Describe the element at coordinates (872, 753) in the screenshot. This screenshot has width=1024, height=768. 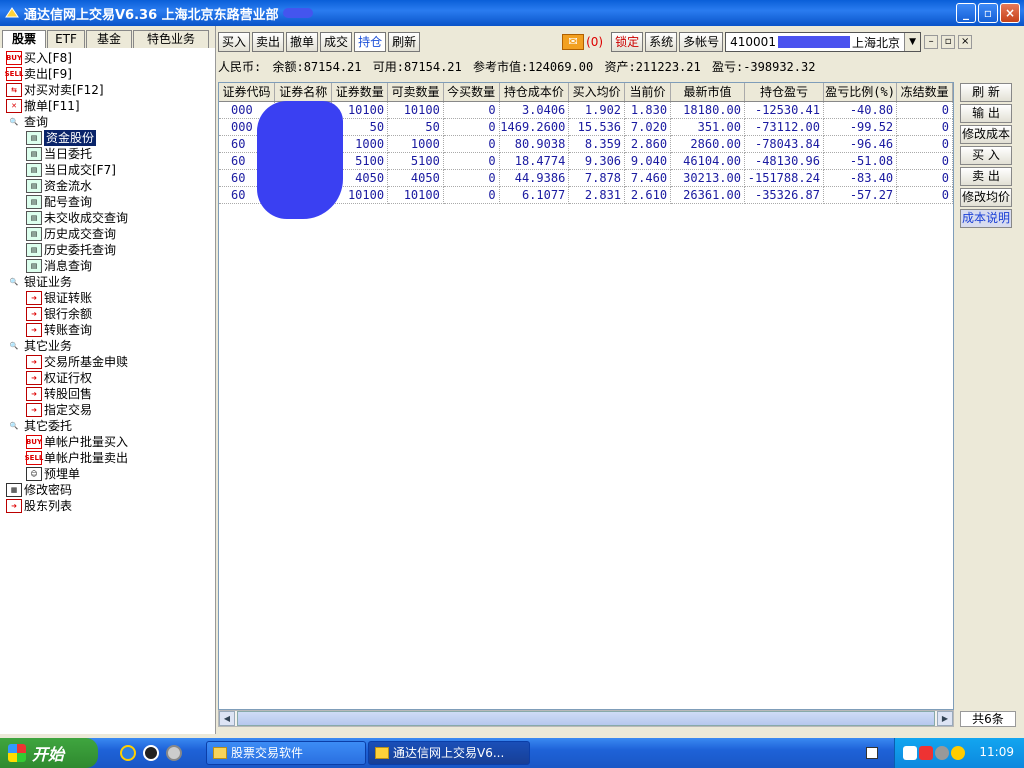
I see `keyboard-icon` at that location.